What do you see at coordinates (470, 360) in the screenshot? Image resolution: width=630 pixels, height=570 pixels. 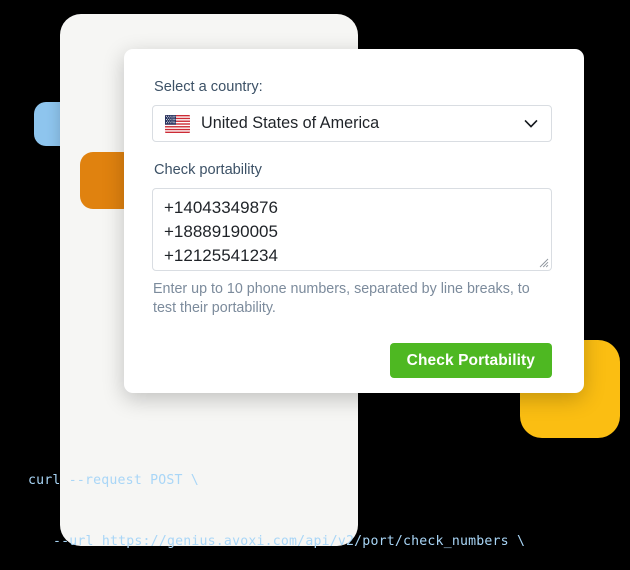 I see `check-portability-button: Check Portability` at bounding box center [470, 360].